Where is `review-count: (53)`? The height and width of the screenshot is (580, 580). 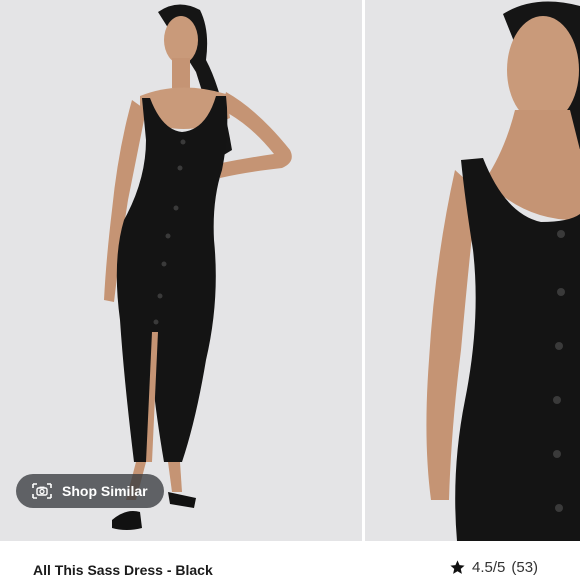 review-count: (53) is located at coordinates (525, 567).